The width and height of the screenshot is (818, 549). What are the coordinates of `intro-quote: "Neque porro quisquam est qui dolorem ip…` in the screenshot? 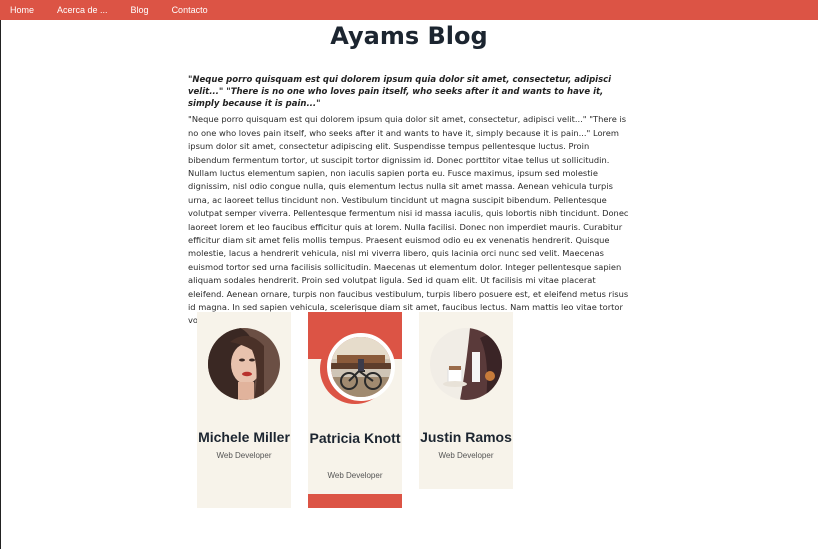 It's located at (400, 91).